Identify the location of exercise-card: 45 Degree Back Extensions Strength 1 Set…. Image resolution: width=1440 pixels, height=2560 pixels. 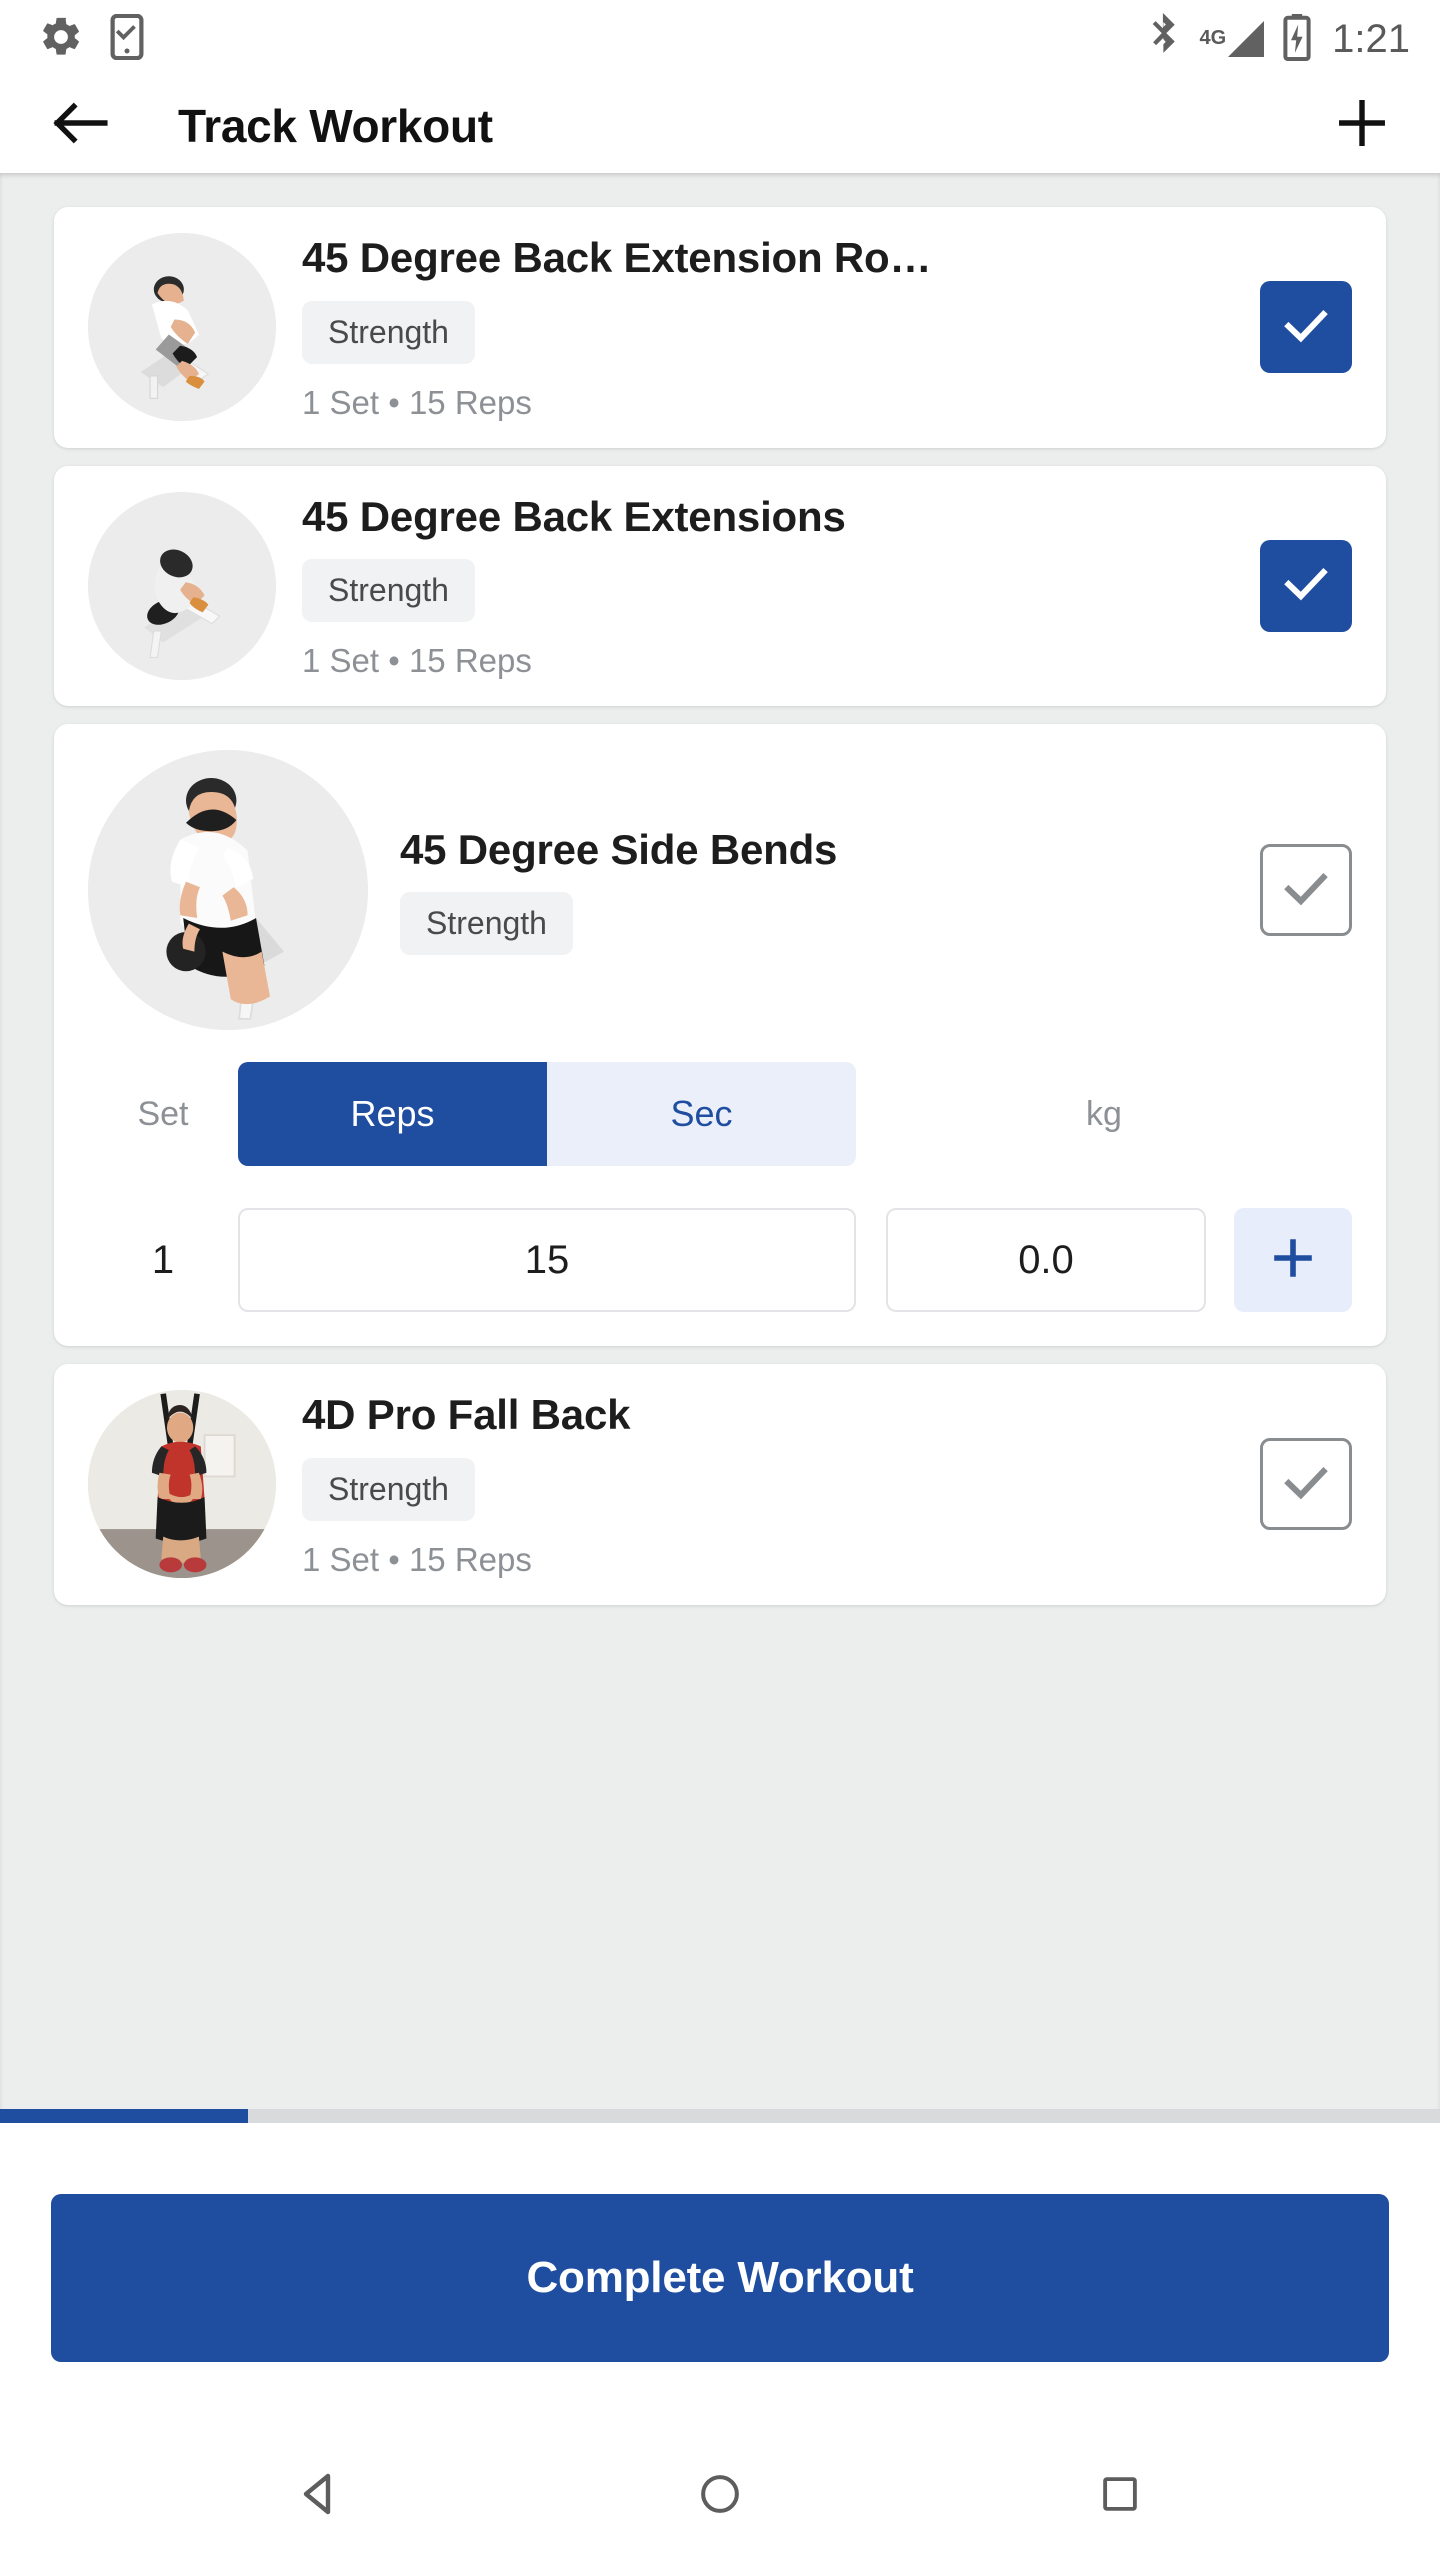
(720, 586).